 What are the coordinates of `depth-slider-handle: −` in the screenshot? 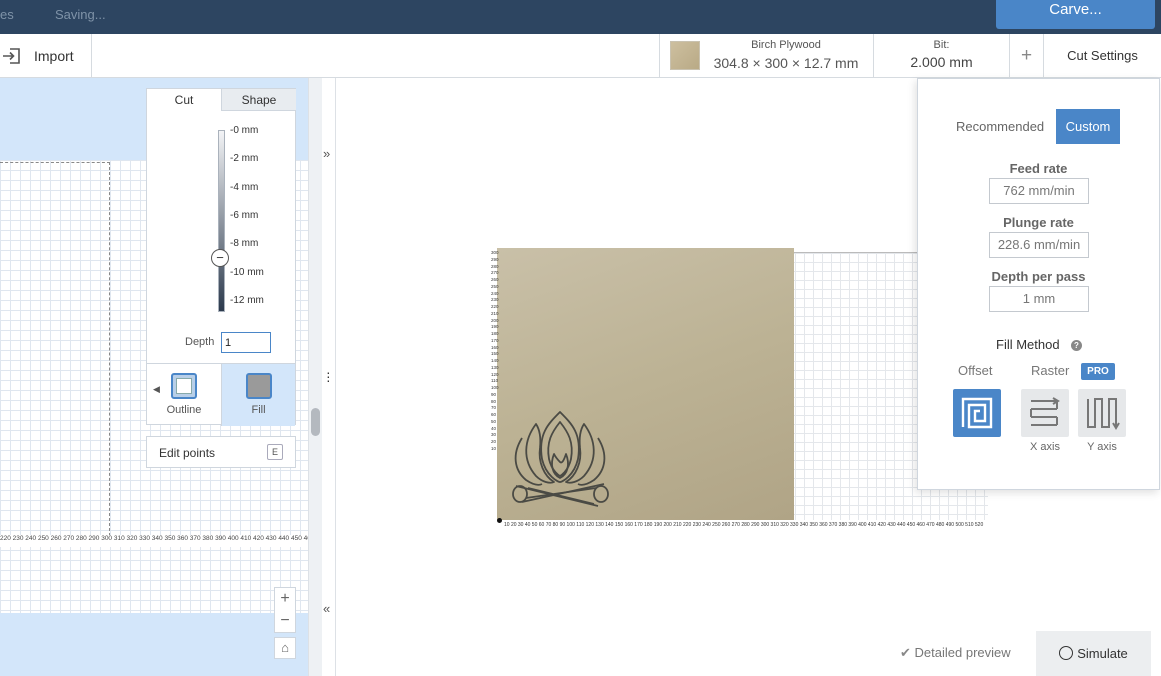 It's located at (220, 258).